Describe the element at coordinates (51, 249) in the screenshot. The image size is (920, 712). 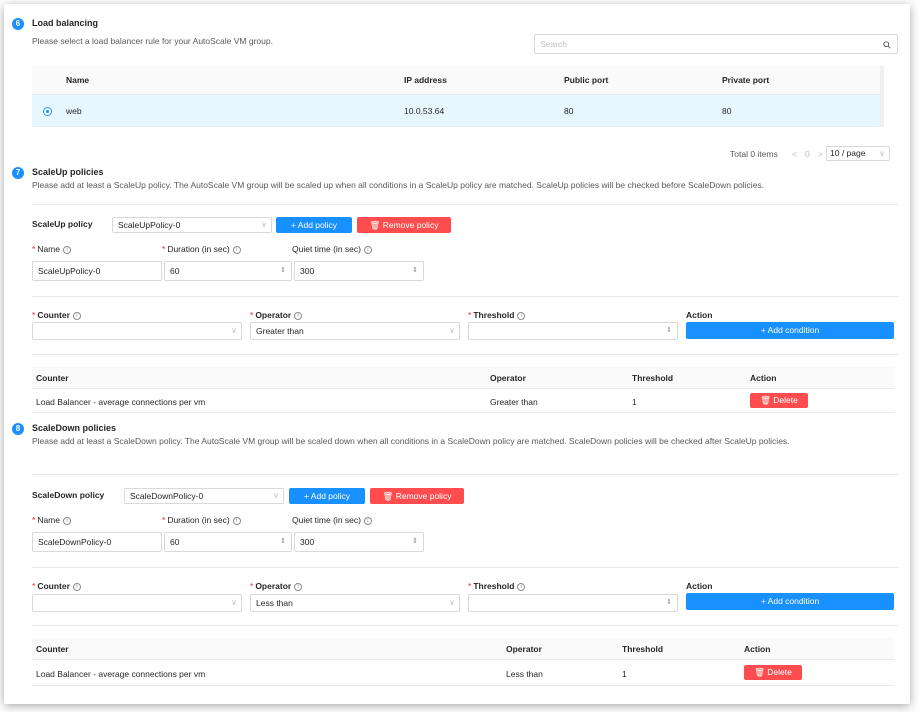
I see `scaleup-name-label: * Name i` at that location.